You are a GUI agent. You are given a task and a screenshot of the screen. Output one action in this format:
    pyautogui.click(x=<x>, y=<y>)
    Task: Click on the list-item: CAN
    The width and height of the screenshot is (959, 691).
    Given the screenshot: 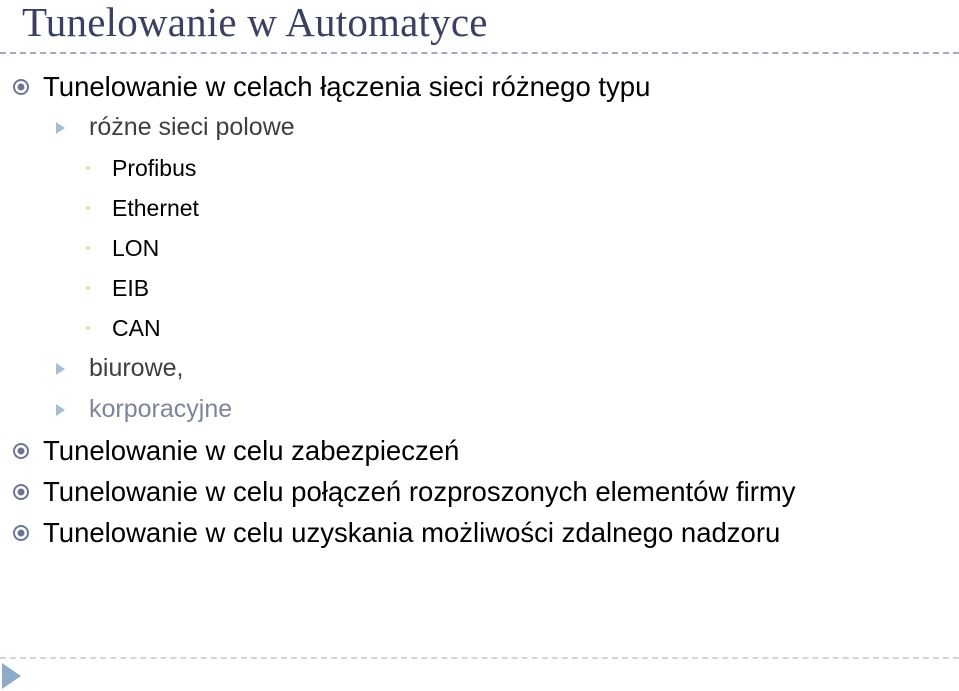 What is the action you would take?
    pyautogui.click(x=479, y=328)
    